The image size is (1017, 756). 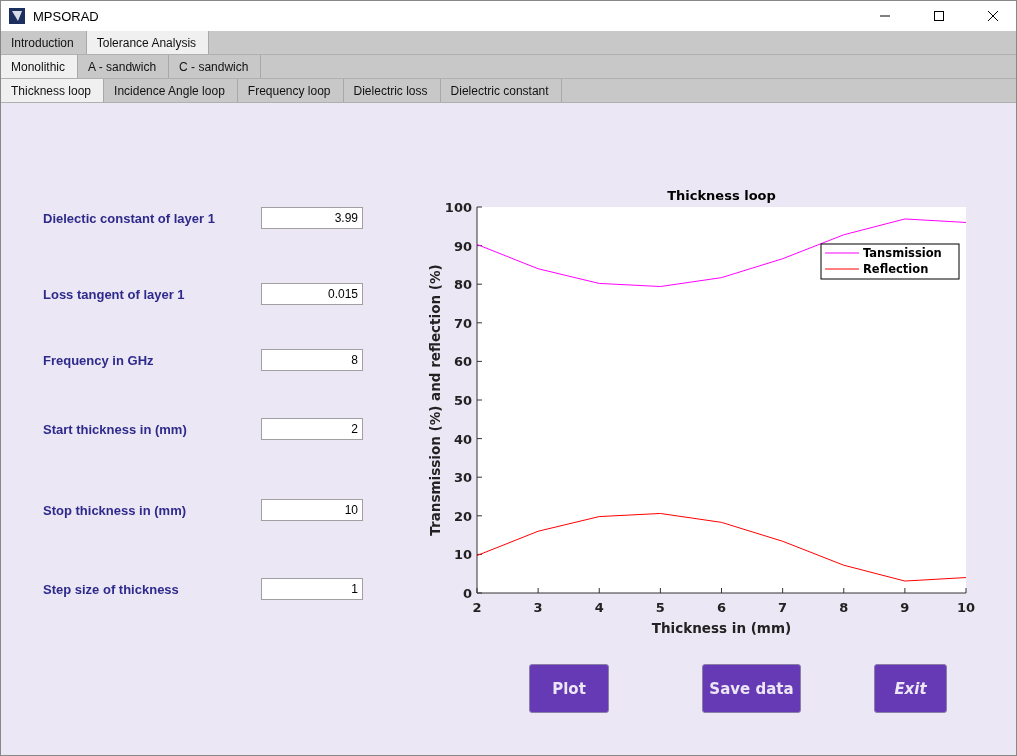 What do you see at coordinates (660, 607) in the screenshot?
I see `x-tick-label: 5` at bounding box center [660, 607].